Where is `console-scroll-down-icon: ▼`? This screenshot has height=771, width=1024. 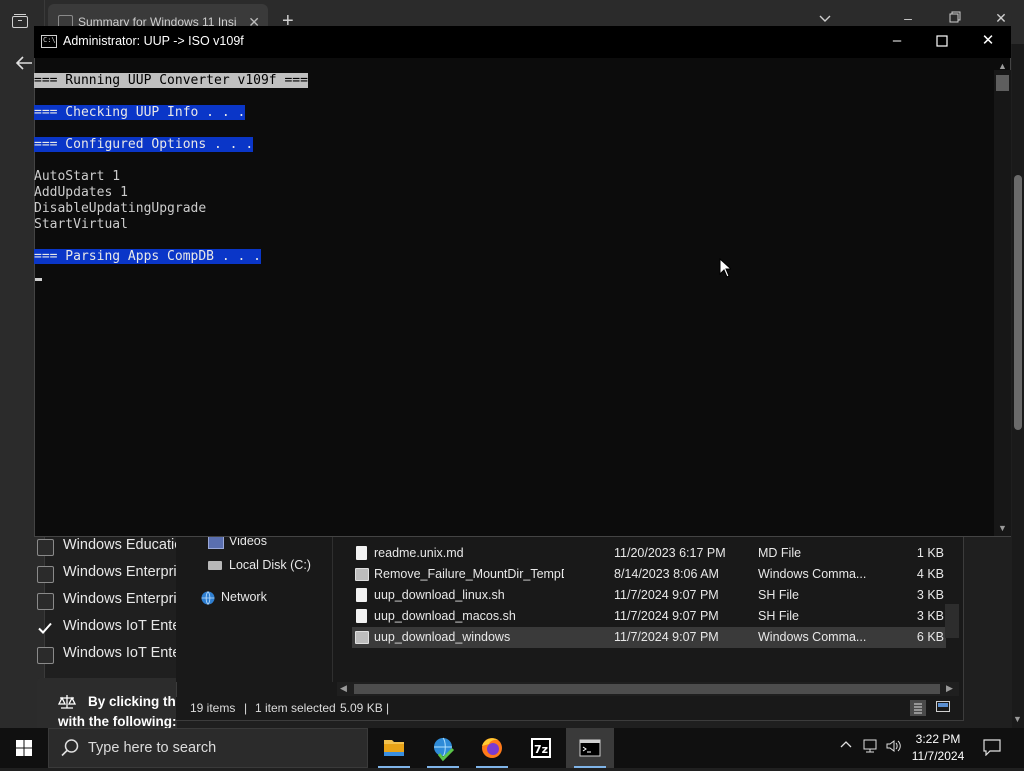
console-scroll-down-icon: ▼ is located at coordinates (1002, 528).